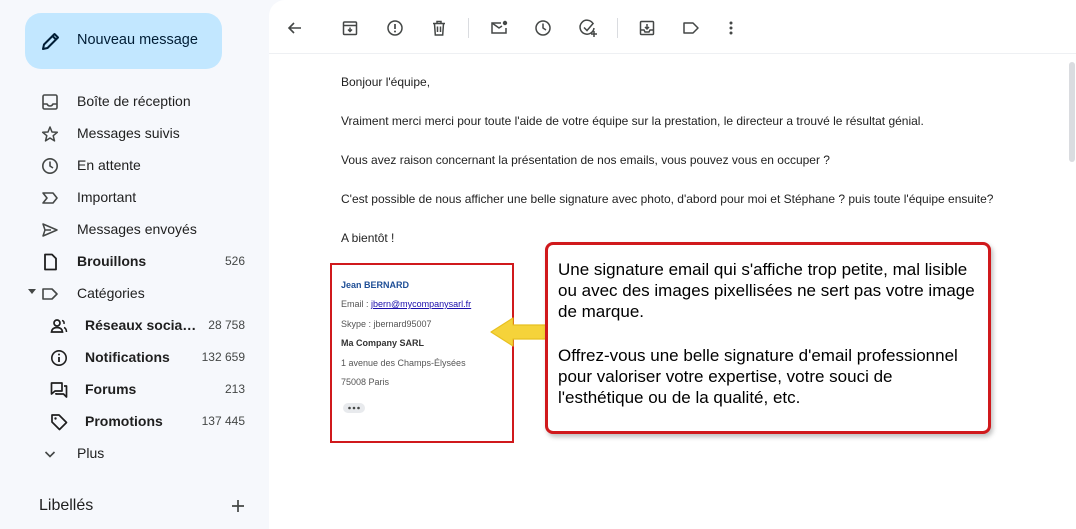 The image size is (1076, 529). I want to click on category-label: Notifications, so click(127, 357).